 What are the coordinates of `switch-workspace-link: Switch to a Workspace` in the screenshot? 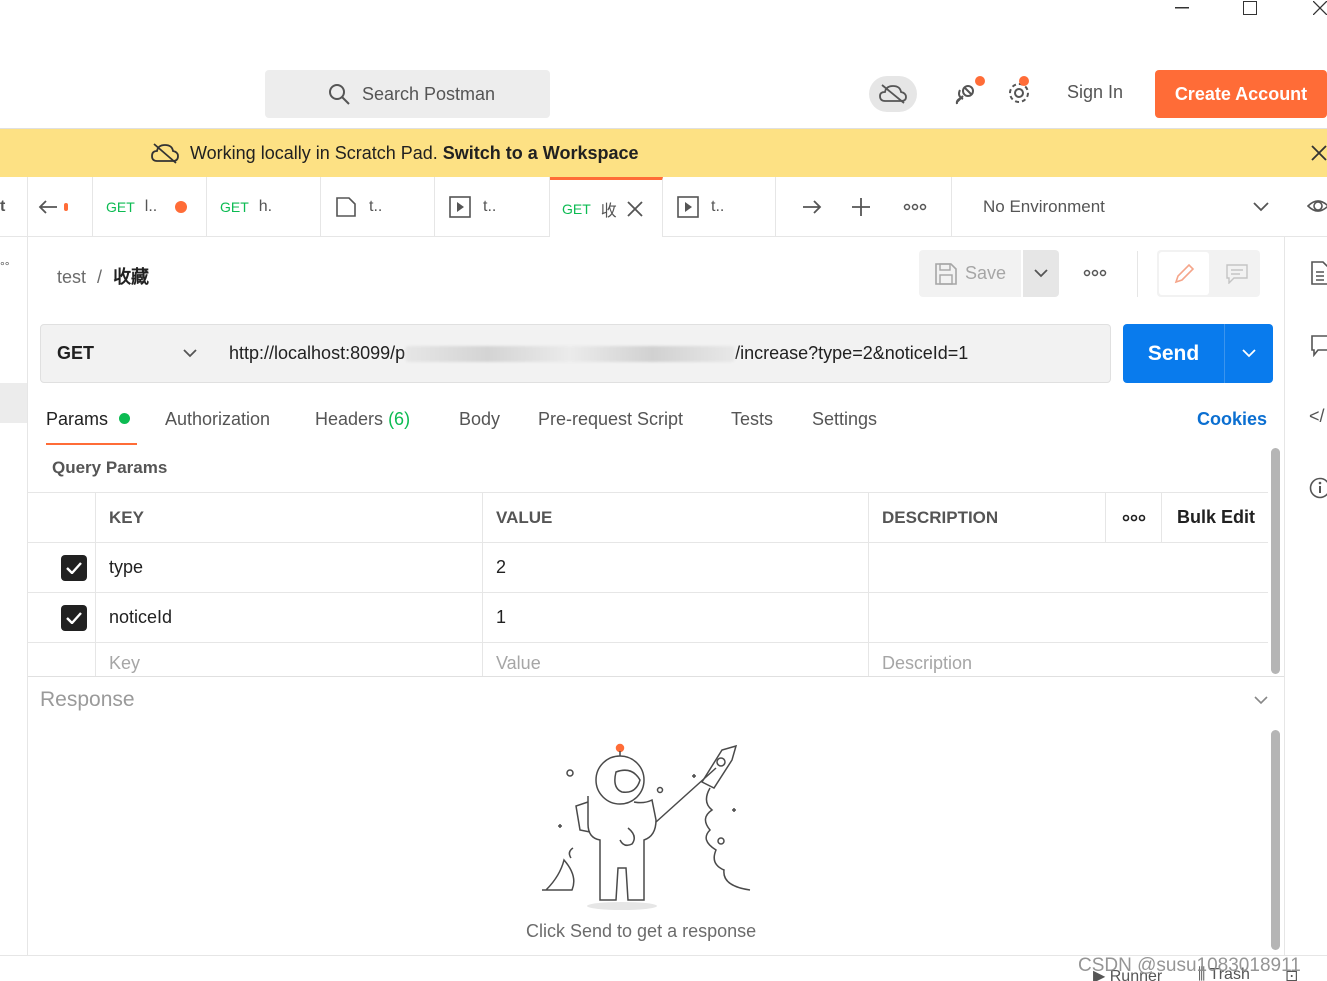 It's located at (541, 153).